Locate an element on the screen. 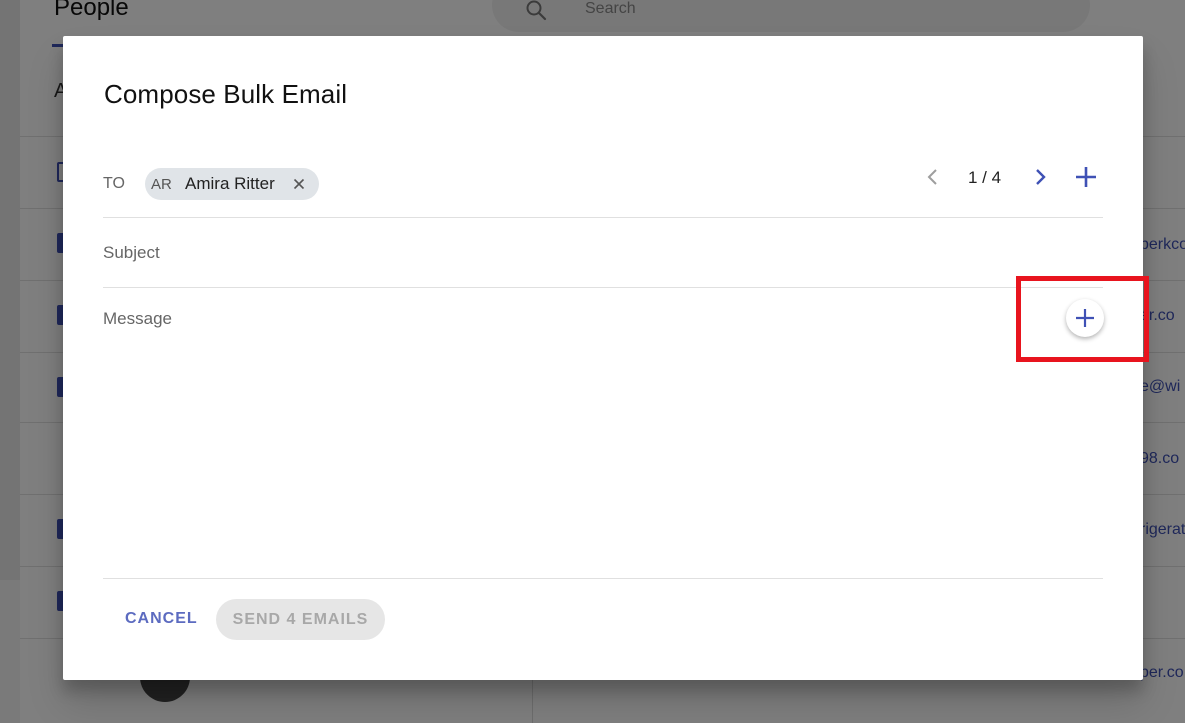  subject-input is located at coordinates (603, 253).